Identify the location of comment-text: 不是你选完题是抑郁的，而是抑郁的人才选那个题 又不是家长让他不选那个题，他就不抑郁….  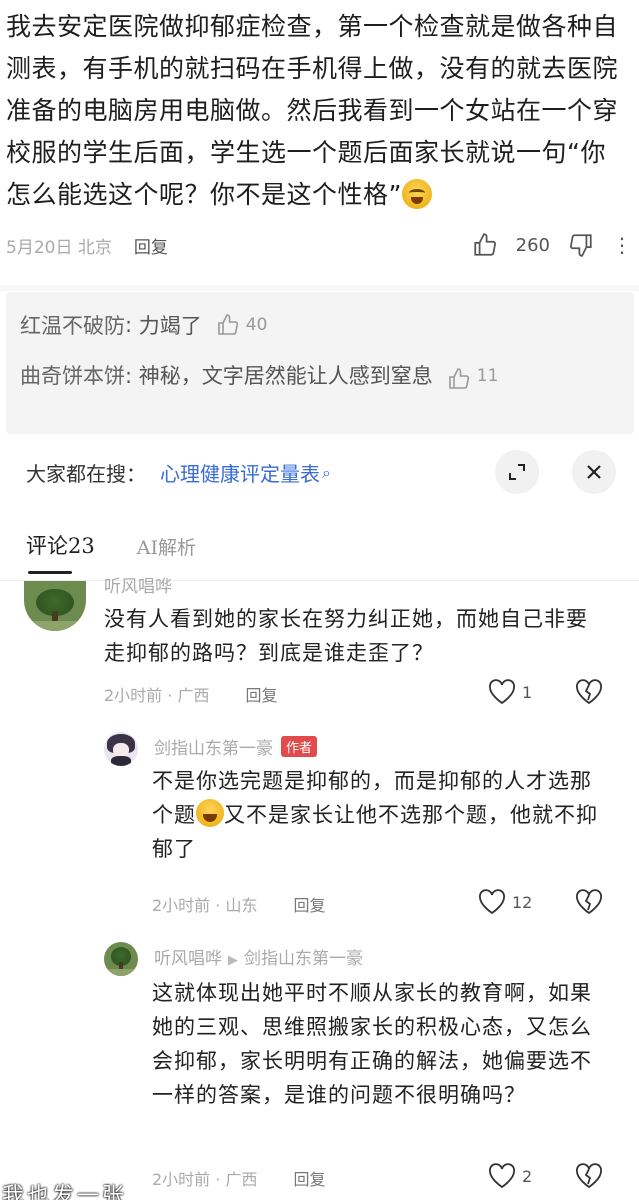
(375, 815).